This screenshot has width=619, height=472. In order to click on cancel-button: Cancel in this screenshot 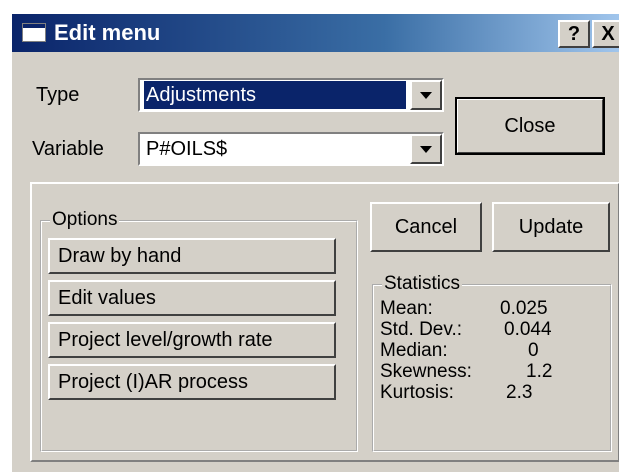, I will do `click(426, 227)`.